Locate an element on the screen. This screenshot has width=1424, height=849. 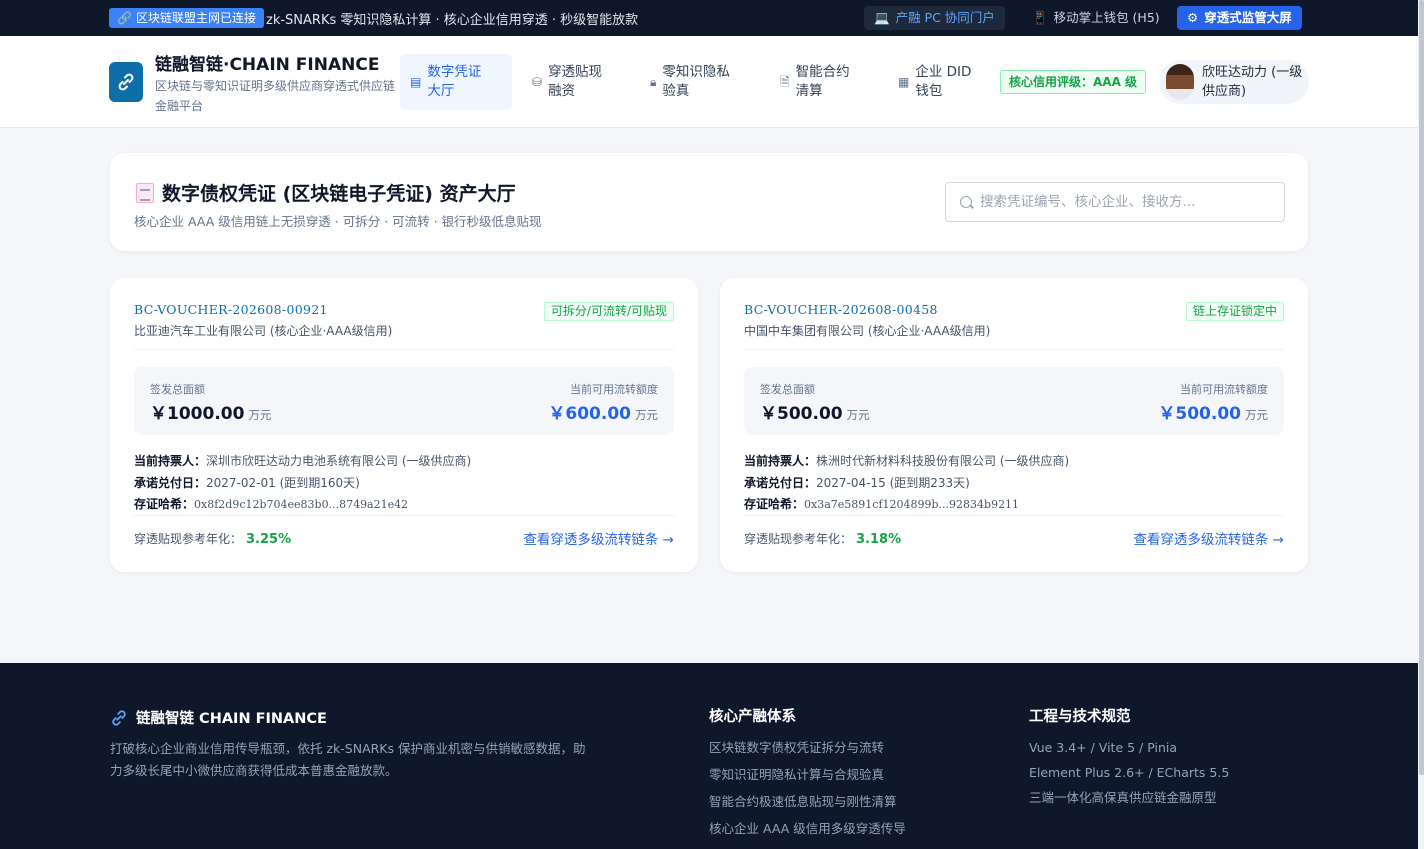
mobile-wallet-link: 📱 移动掌上钱包 (H5) is located at coordinates (1096, 18).